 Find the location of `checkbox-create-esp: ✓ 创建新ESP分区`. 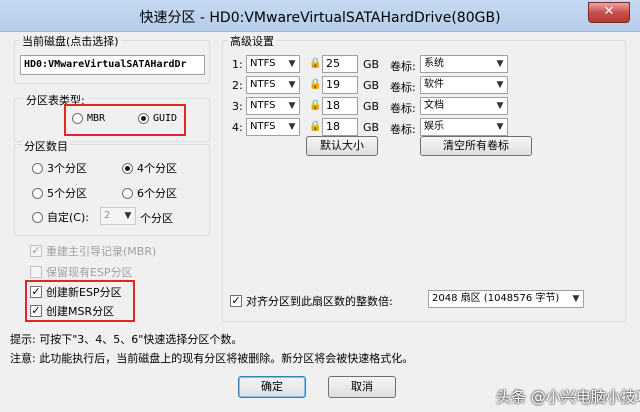

checkbox-create-esp: ✓ 创建新ESP分区 is located at coordinates (76, 292).